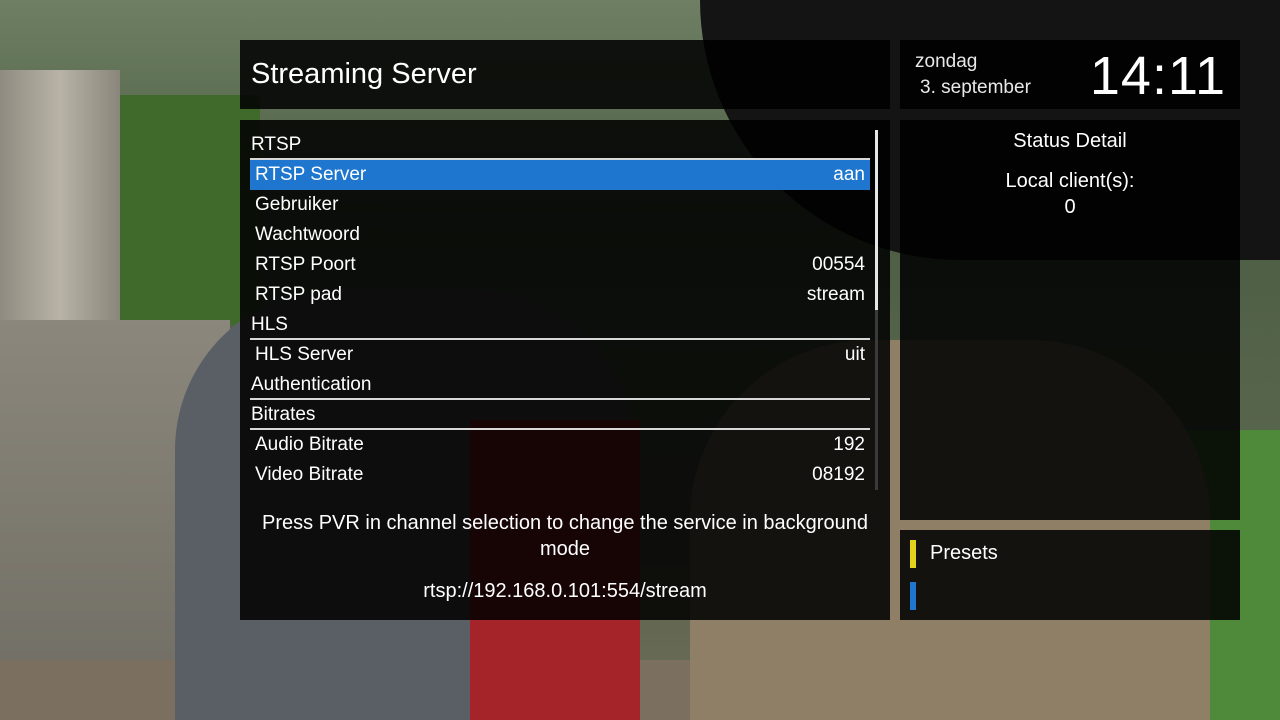  What do you see at coordinates (311, 384) in the screenshot?
I see `setting-label: Authentication` at bounding box center [311, 384].